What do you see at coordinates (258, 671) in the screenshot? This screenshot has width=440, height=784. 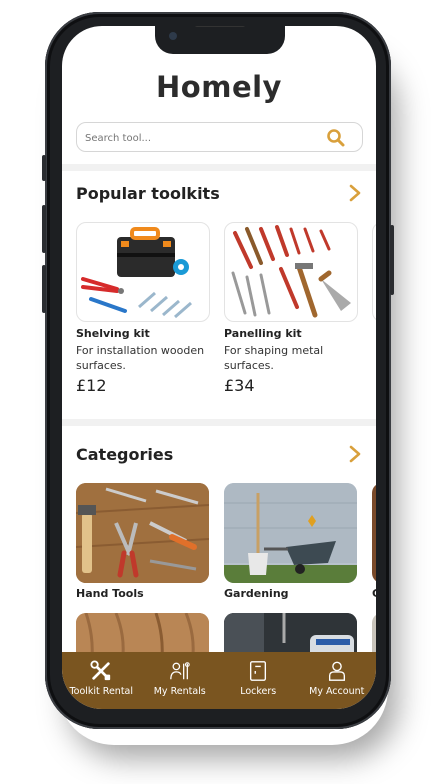 I see `locker-icon` at bounding box center [258, 671].